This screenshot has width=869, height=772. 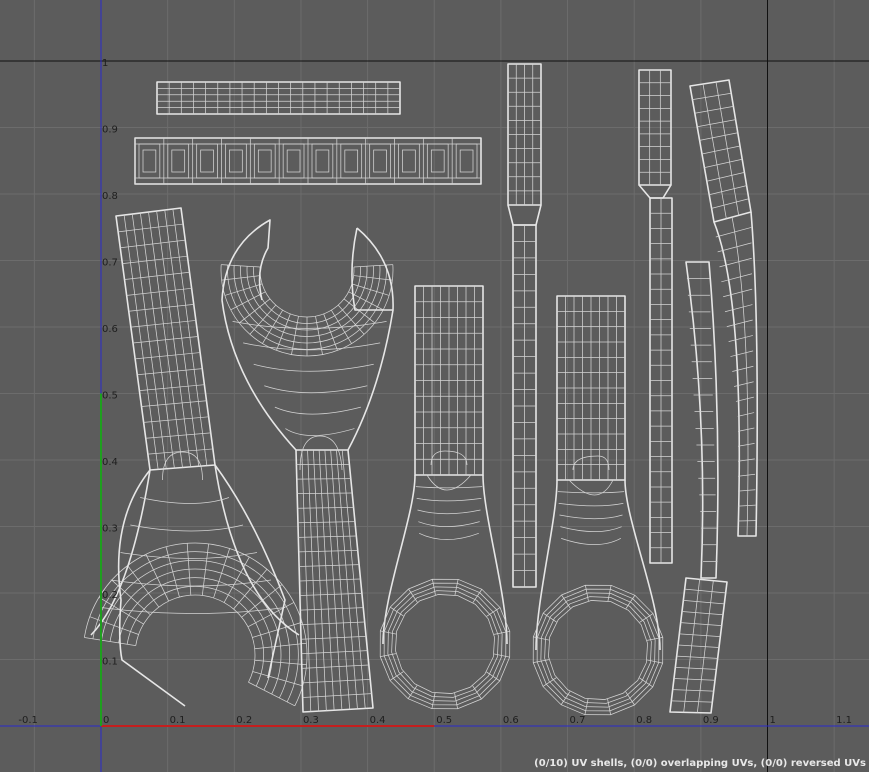 What do you see at coordinates (178, 720) in the screenshot?
I see `u-tick-label: 0.1` at bounding box center [178, 720].